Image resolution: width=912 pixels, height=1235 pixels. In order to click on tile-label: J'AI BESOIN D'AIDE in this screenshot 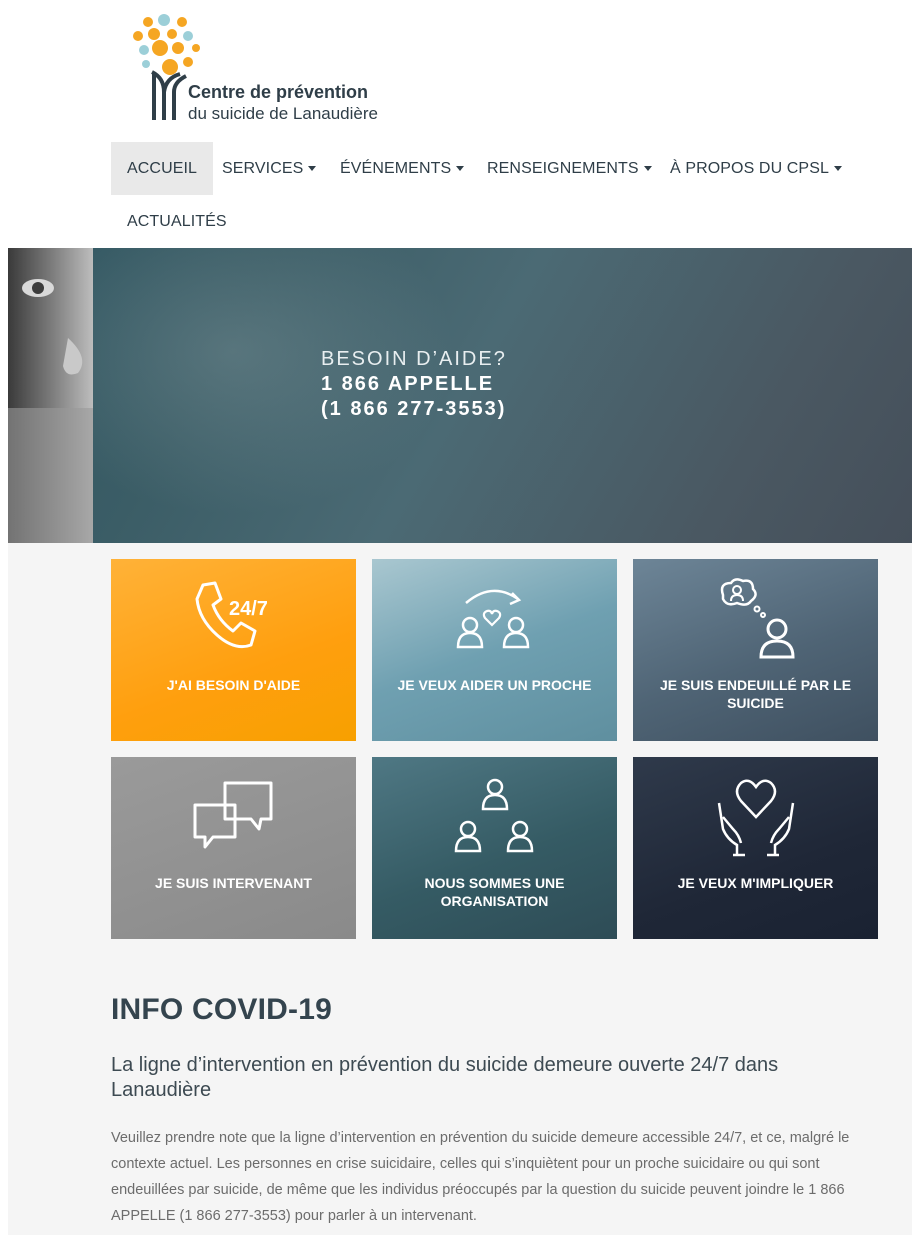, I will do `click(233, 685)`.